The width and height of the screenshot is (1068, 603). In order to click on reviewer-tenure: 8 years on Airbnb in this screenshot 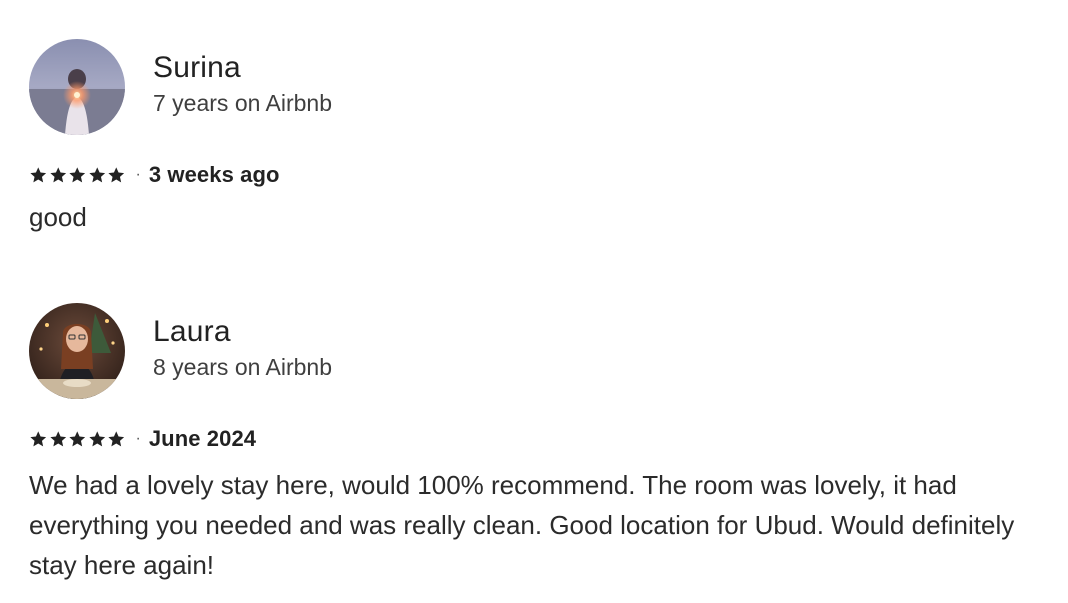, I will do `click(243, 366)`.